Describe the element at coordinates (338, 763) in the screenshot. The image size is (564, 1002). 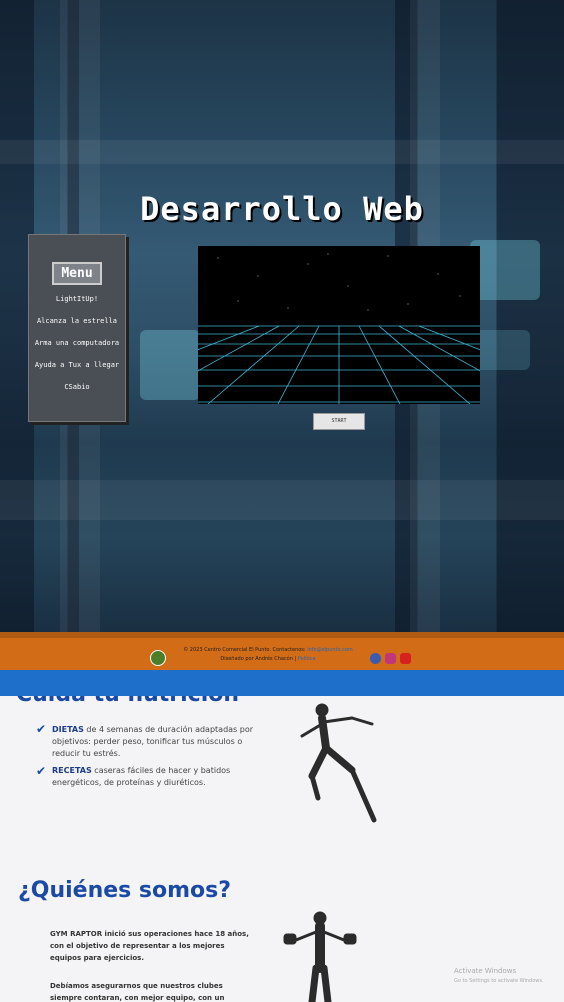
I see `runner-image` at that location.